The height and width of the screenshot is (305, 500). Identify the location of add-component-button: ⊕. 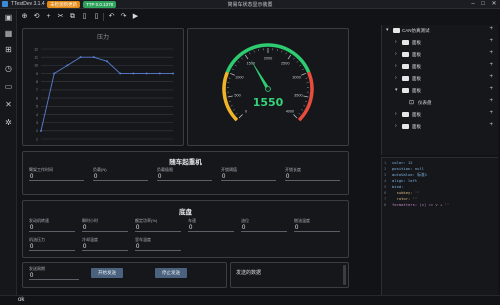
(24, 17).